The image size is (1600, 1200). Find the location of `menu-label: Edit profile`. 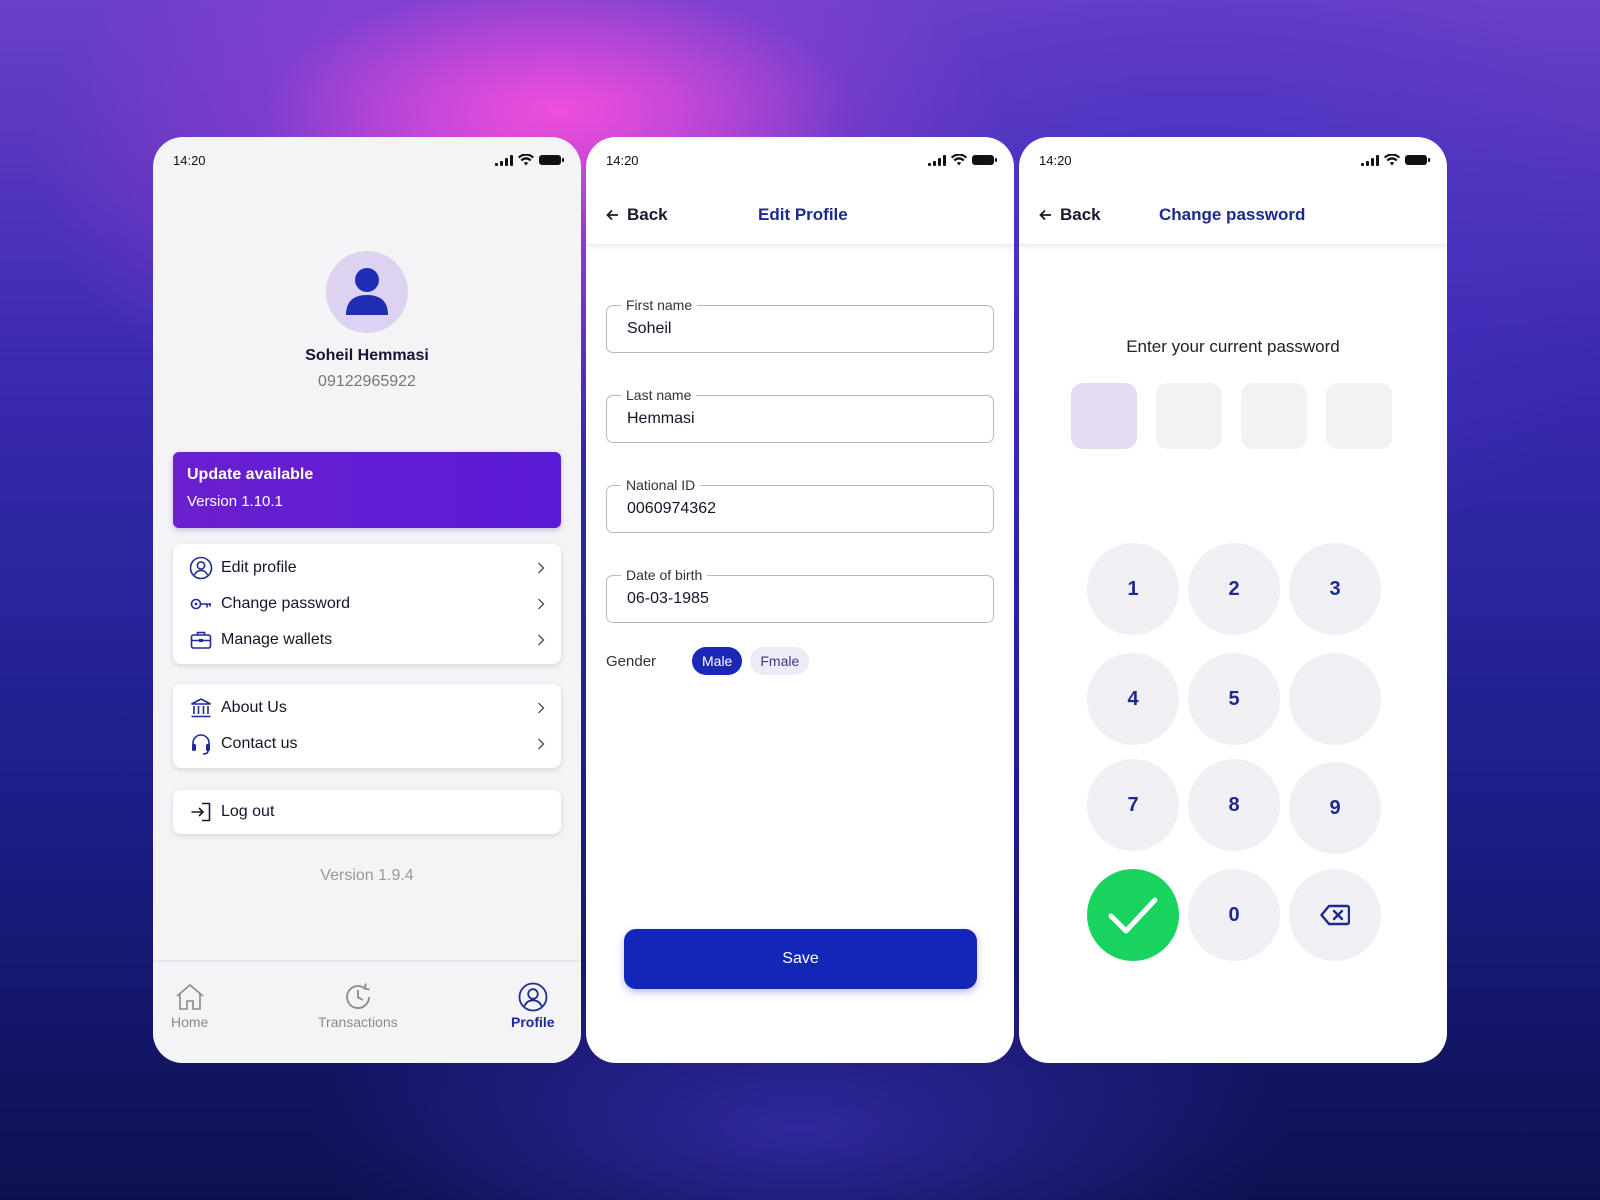

menu-label: Edit profile is located at coordinates (259, 567).